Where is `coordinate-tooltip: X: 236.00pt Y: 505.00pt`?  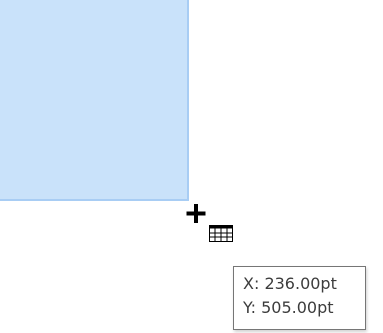
coordinate-tooltip: X: 236.00pt Y: 505.00pt is located at coordinates (299, 298).